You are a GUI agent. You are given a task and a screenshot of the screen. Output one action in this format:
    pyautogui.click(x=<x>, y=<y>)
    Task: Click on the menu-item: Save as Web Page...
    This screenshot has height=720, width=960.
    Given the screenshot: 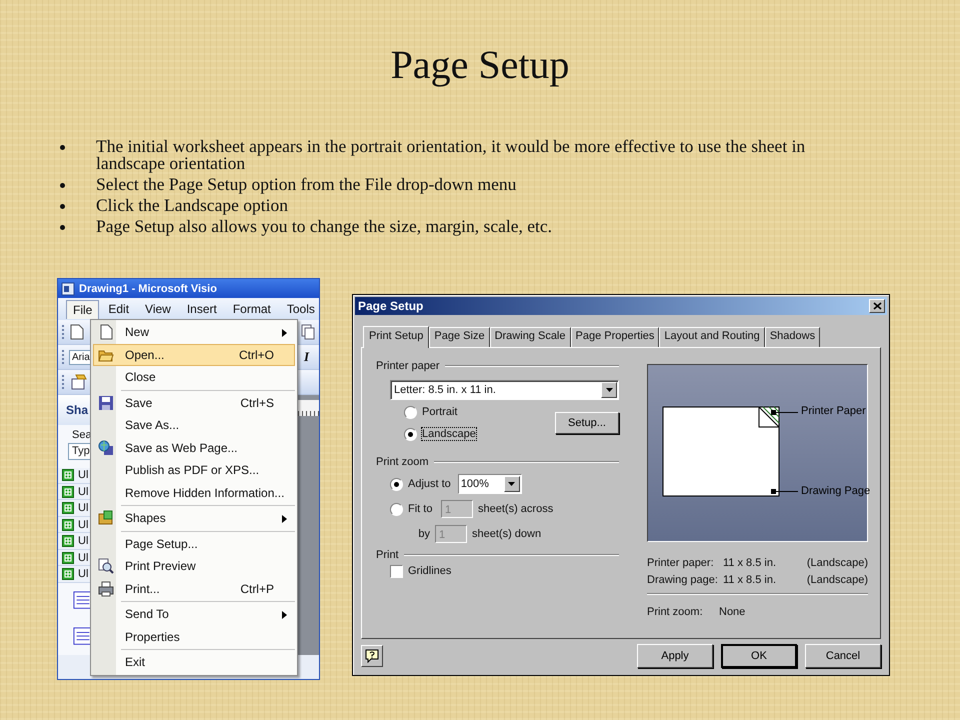 What is the action you would take?
    pyautogui.click(x=194, y=447)
    